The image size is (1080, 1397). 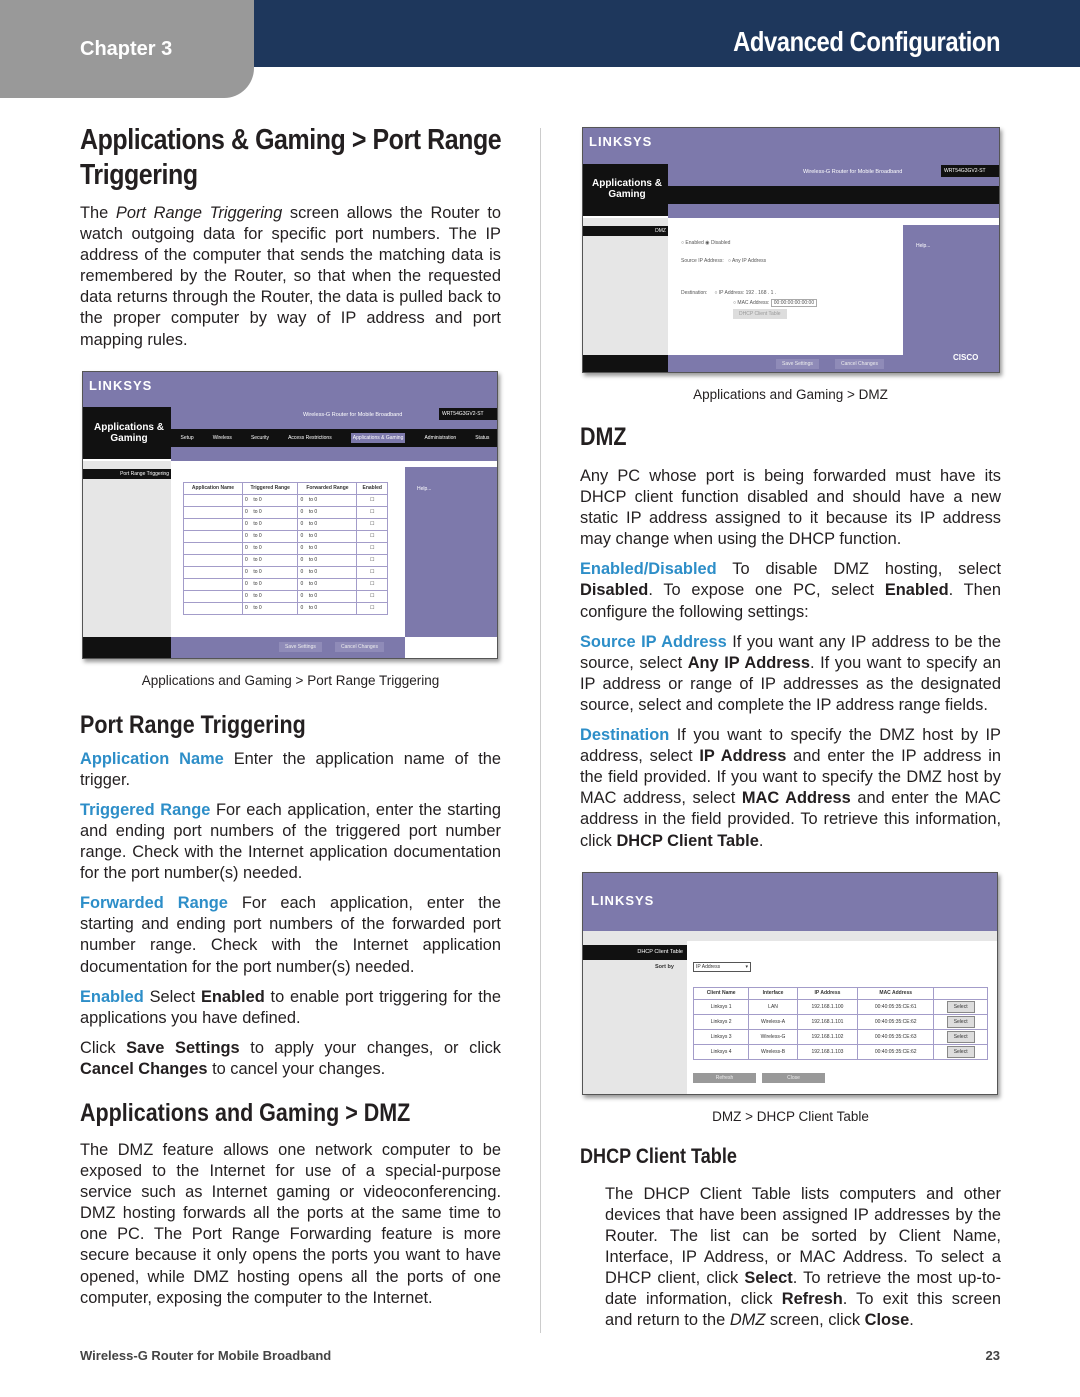 I want to click on tab-status: Status, so click(x=482, y=438).